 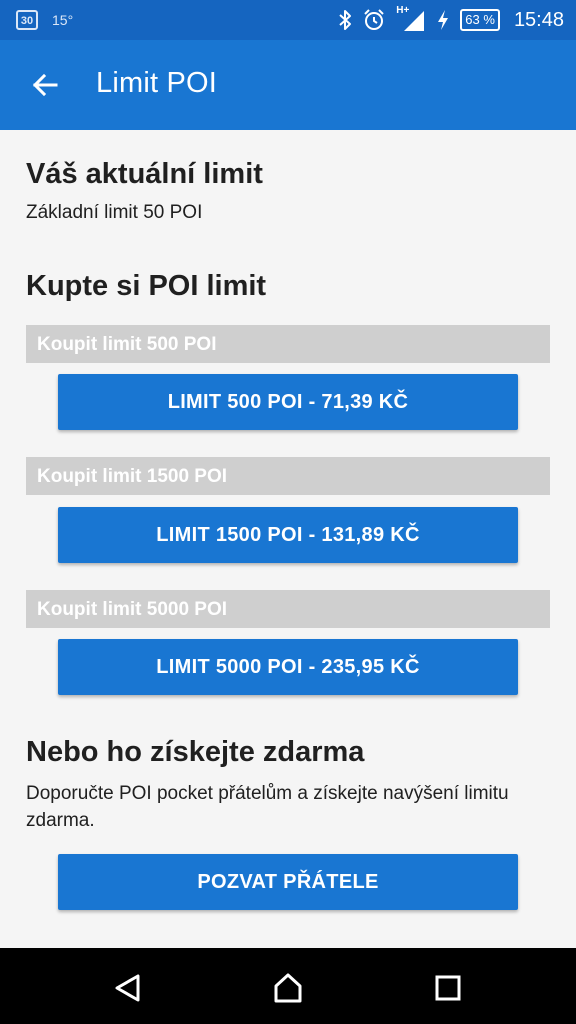 What do you see at coordinates (288, 609) in the screenshot?
I see `package-header-5000: Koupit limit 5000 POI` at bounding box center [288, 609].